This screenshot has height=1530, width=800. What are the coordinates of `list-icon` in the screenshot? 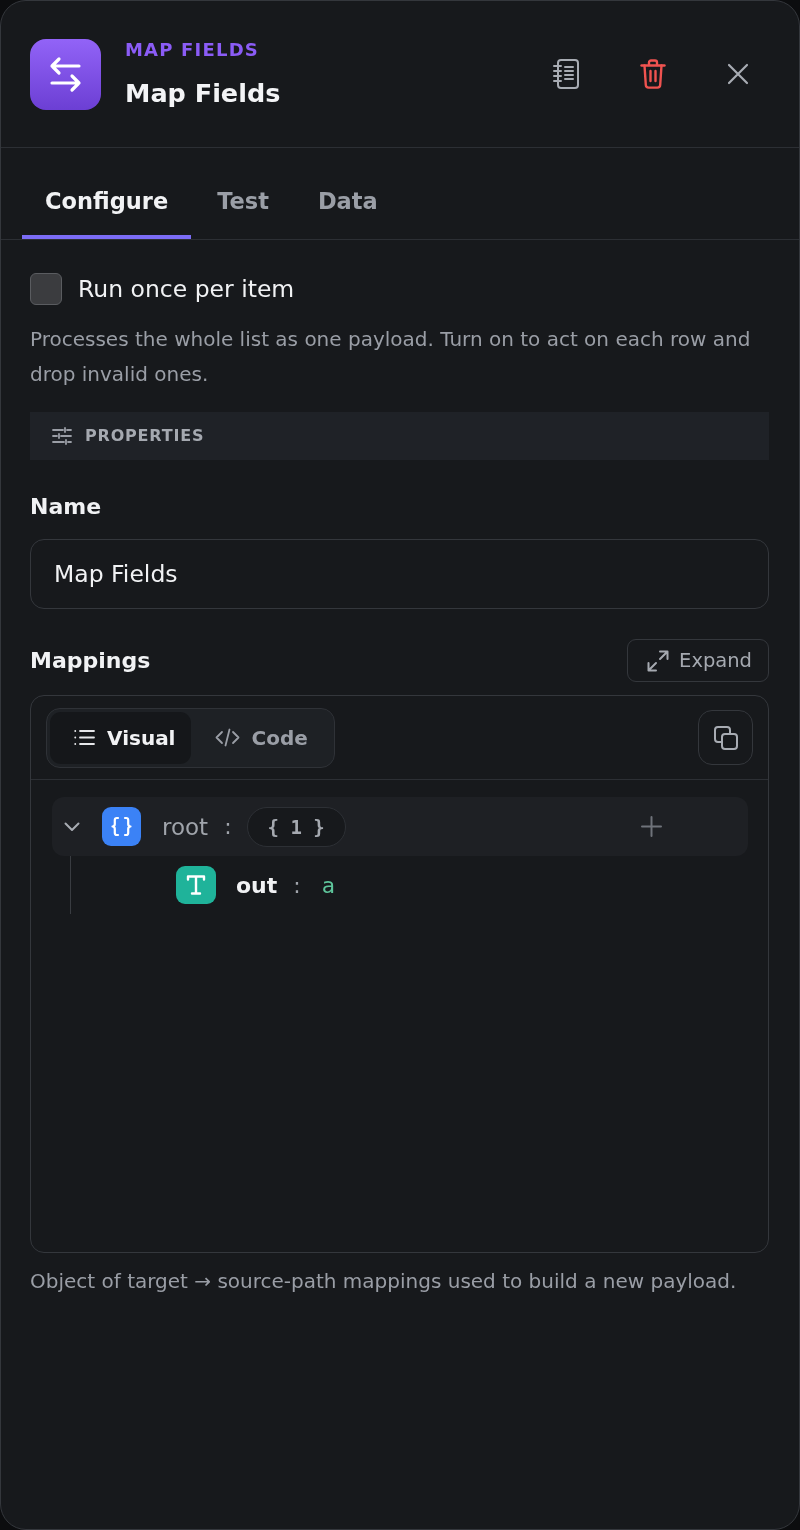 It's located at (84, 737).